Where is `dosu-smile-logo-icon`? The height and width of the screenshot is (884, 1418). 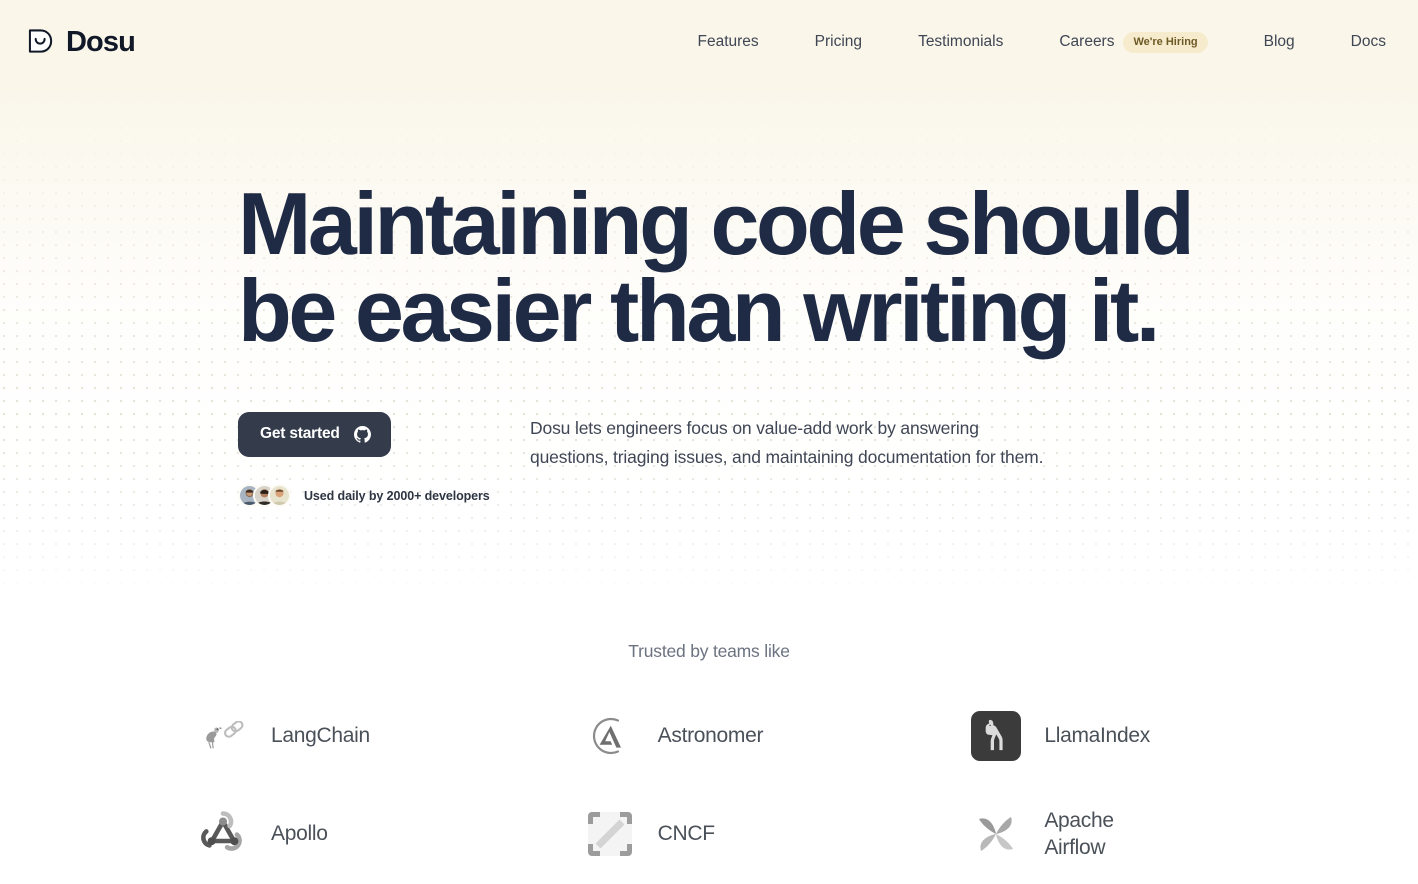
dosu-smile-logo-icon is located at coordinates (41, 42).